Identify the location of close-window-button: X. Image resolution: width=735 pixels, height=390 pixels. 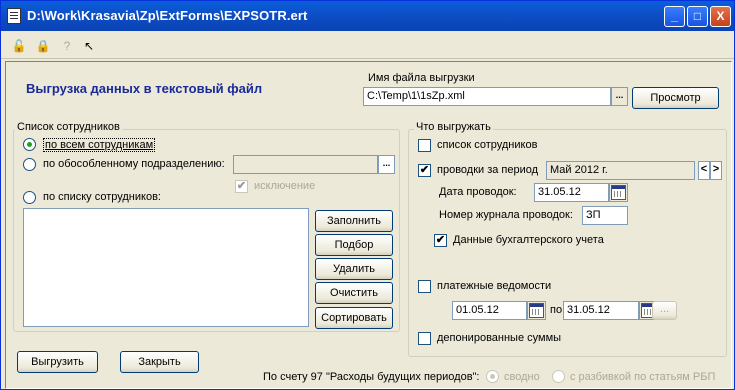
(720, 16).